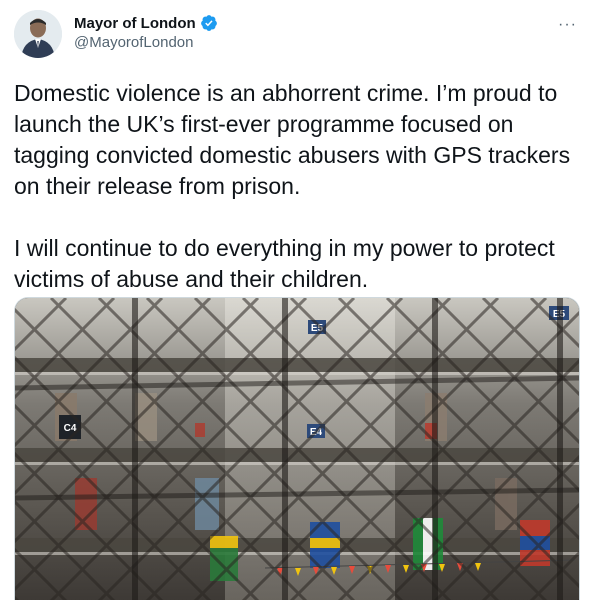 This screenshot has width=595, height=600. I want to click on author-block: Mayor of London @MayorofLondon, so click(146, 32).